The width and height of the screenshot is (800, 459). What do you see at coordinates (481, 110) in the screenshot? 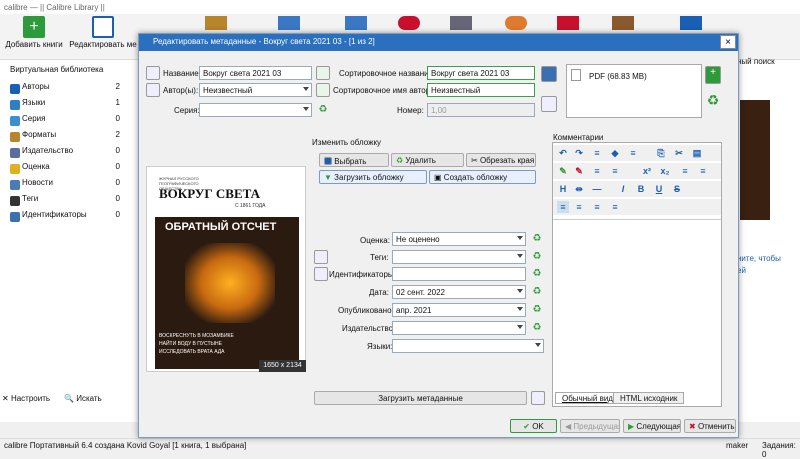
I see `series-number-input: 1,00` at bounding box center [481, 110].